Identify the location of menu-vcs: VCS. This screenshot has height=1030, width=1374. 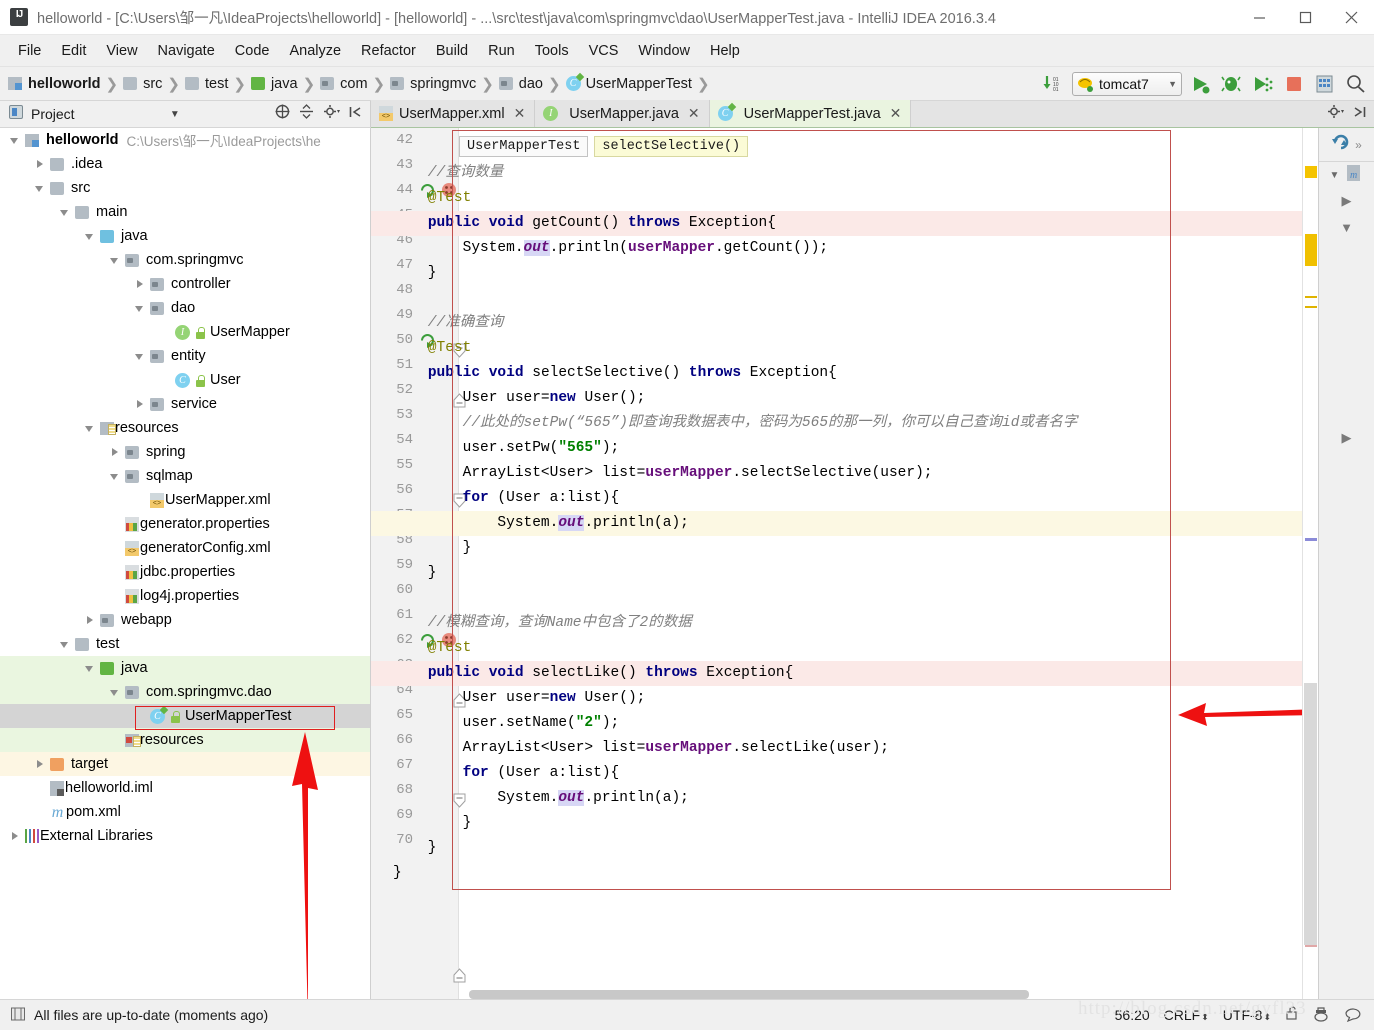
(604, 51).